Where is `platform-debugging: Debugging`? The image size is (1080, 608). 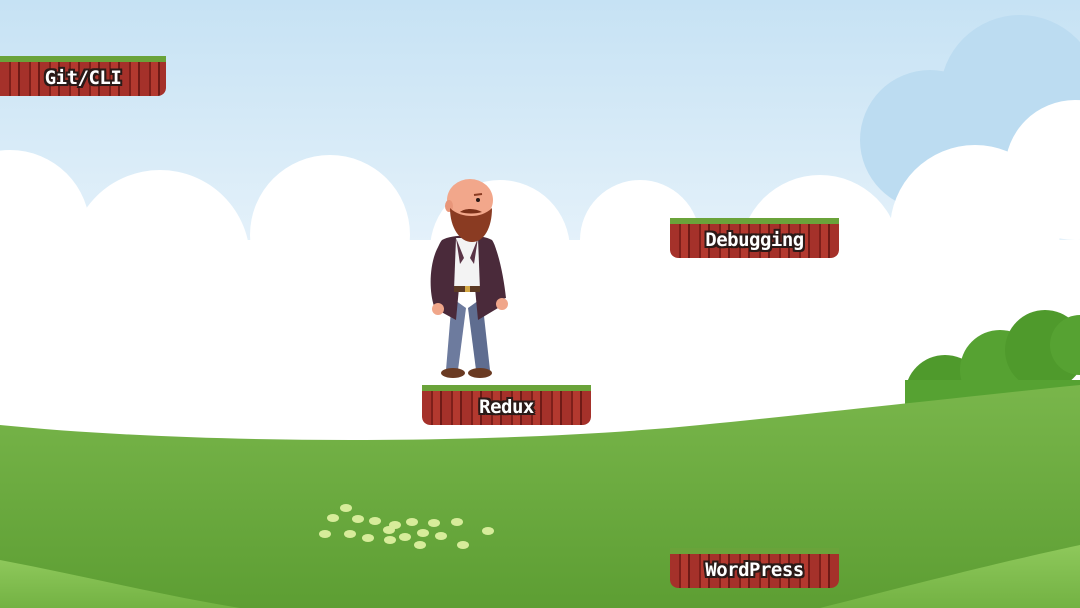
platform-debugging: Debugging is located at coordinates (754, 238).